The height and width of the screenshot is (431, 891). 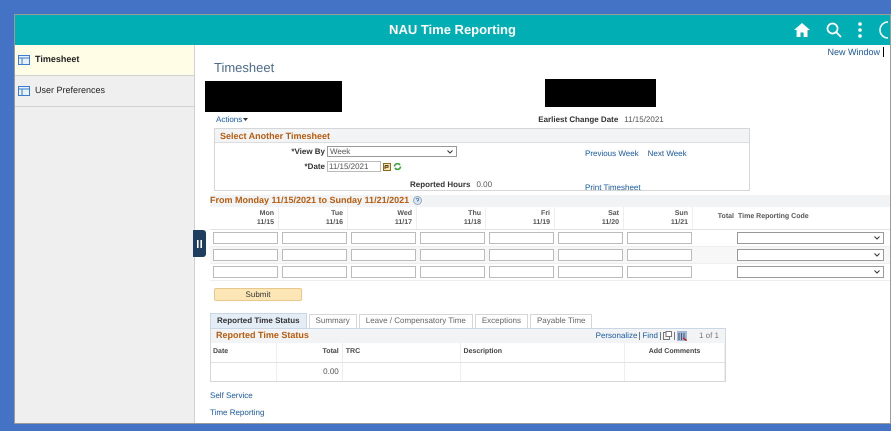 What do you see at coordinates (860, 30) in the screenshot?
I see `menu-icon` at bounding box center [860, 30].